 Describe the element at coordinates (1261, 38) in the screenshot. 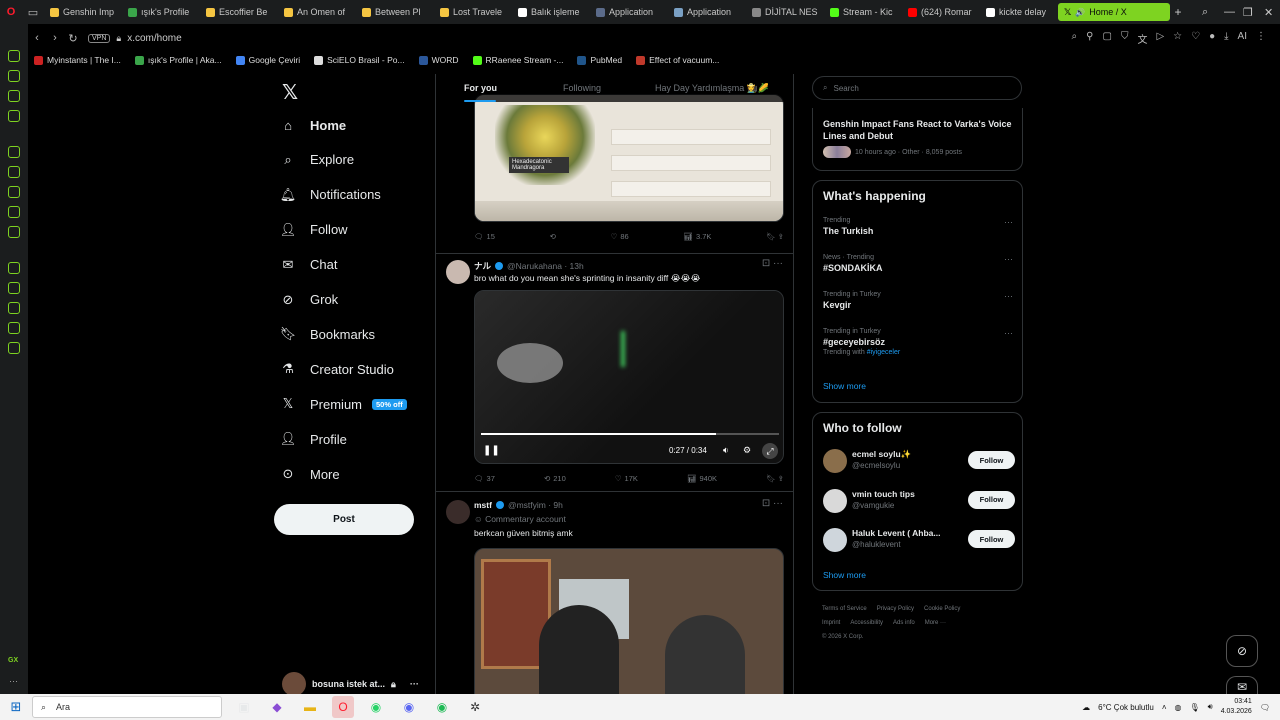

I see `menu-icon: ⋮` at that location.